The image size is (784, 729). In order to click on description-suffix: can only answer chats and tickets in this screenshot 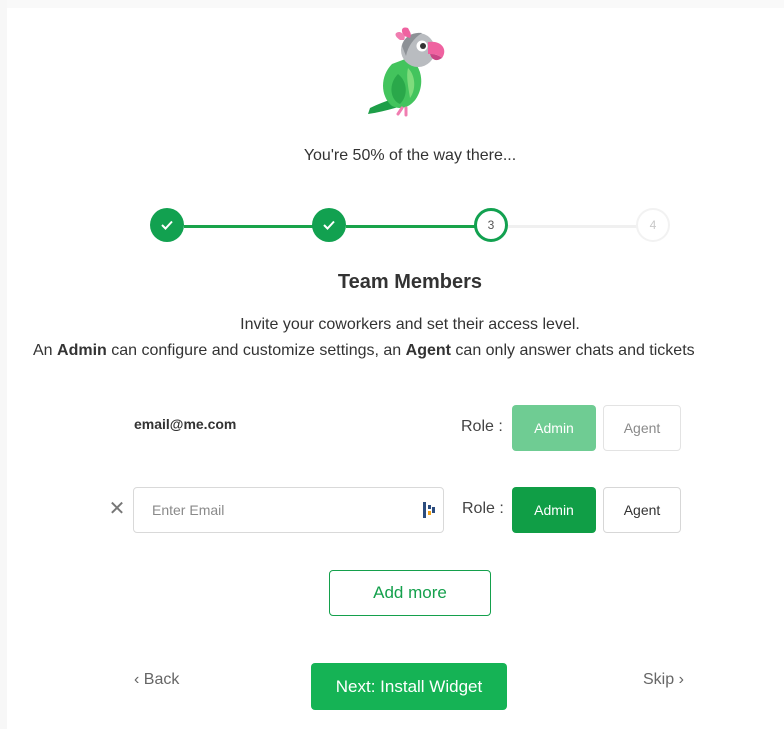, I will do `click(572, 350)`.